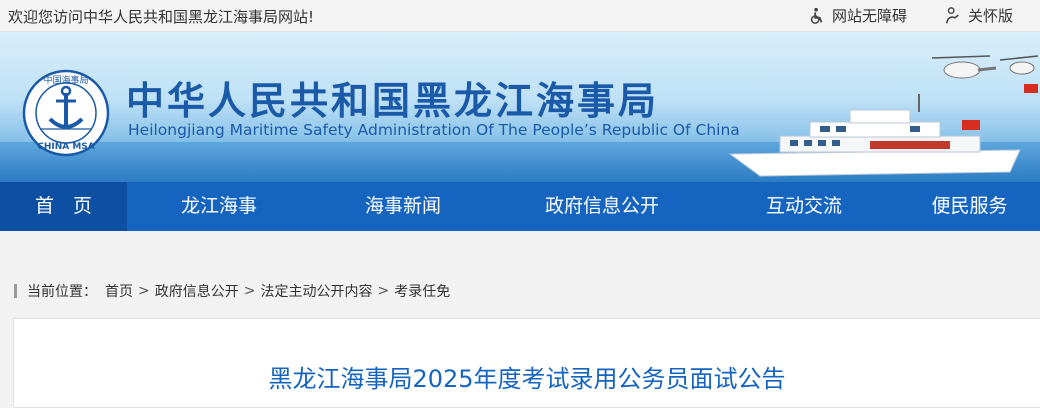  I want to click on nav-item-interaction: 互动交流, so click(804, 206).